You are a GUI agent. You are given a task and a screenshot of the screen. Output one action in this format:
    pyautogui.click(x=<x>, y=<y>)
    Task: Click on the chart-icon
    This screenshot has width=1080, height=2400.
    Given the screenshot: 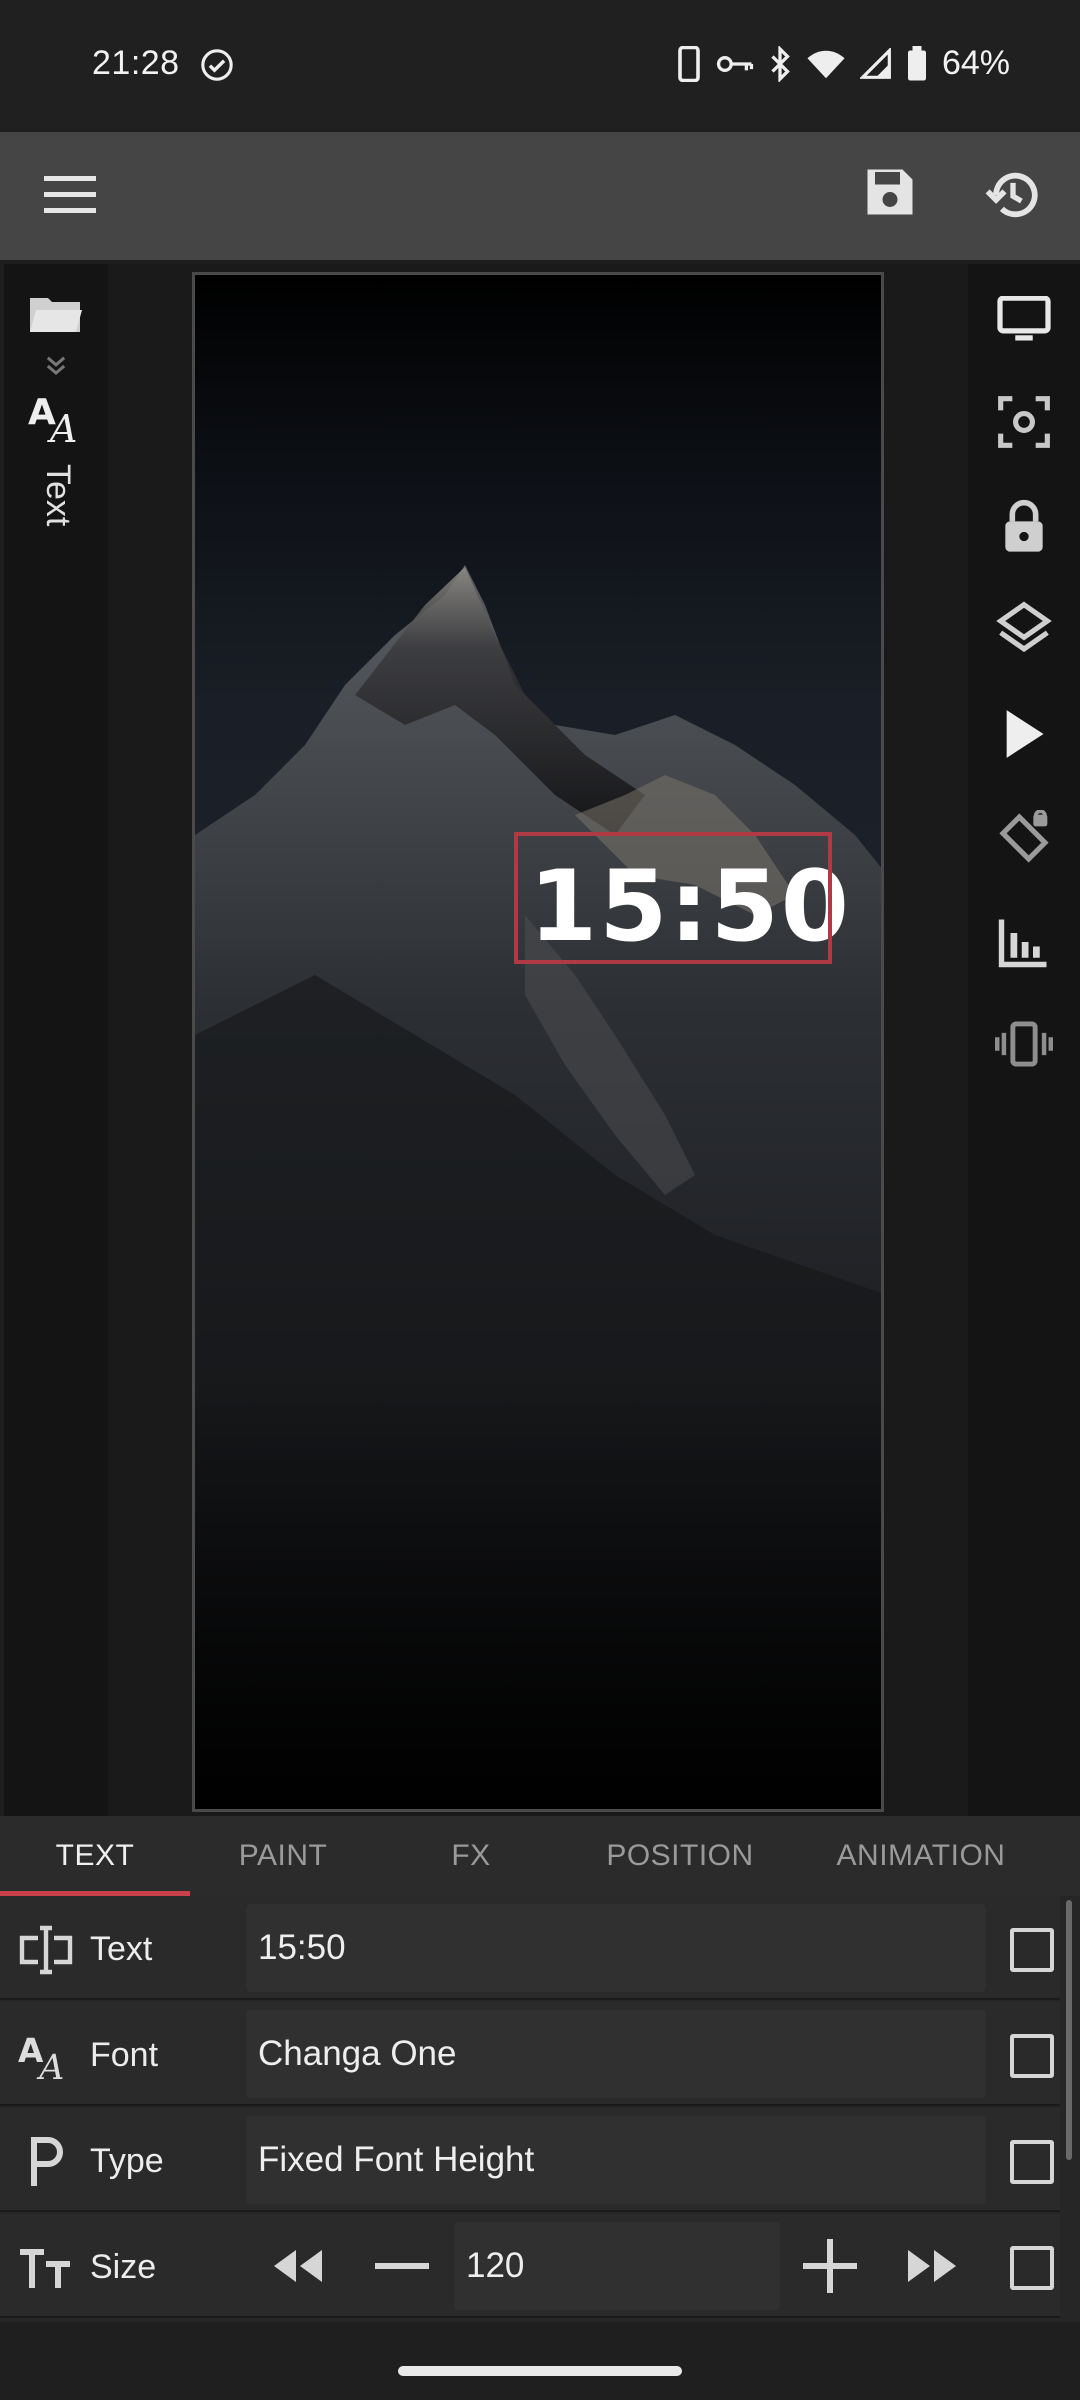 What is the action you would take?
    pyautogui.click(x=1024, y=942)
    